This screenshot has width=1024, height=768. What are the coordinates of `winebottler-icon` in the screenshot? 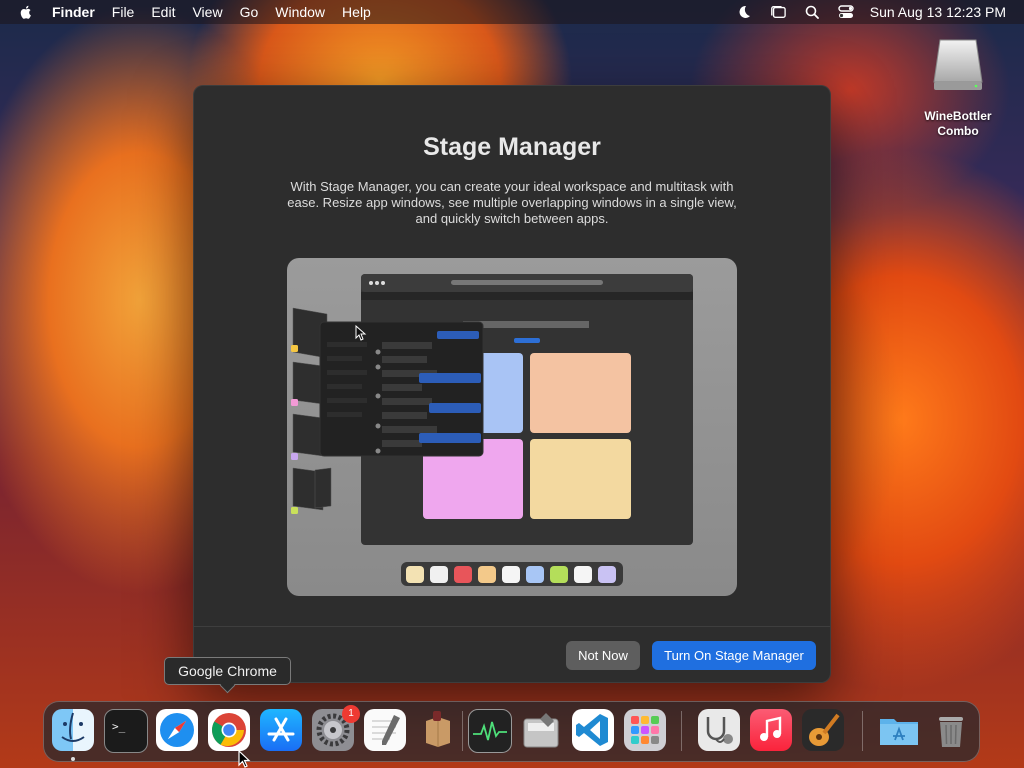 It's located at (437, 730).